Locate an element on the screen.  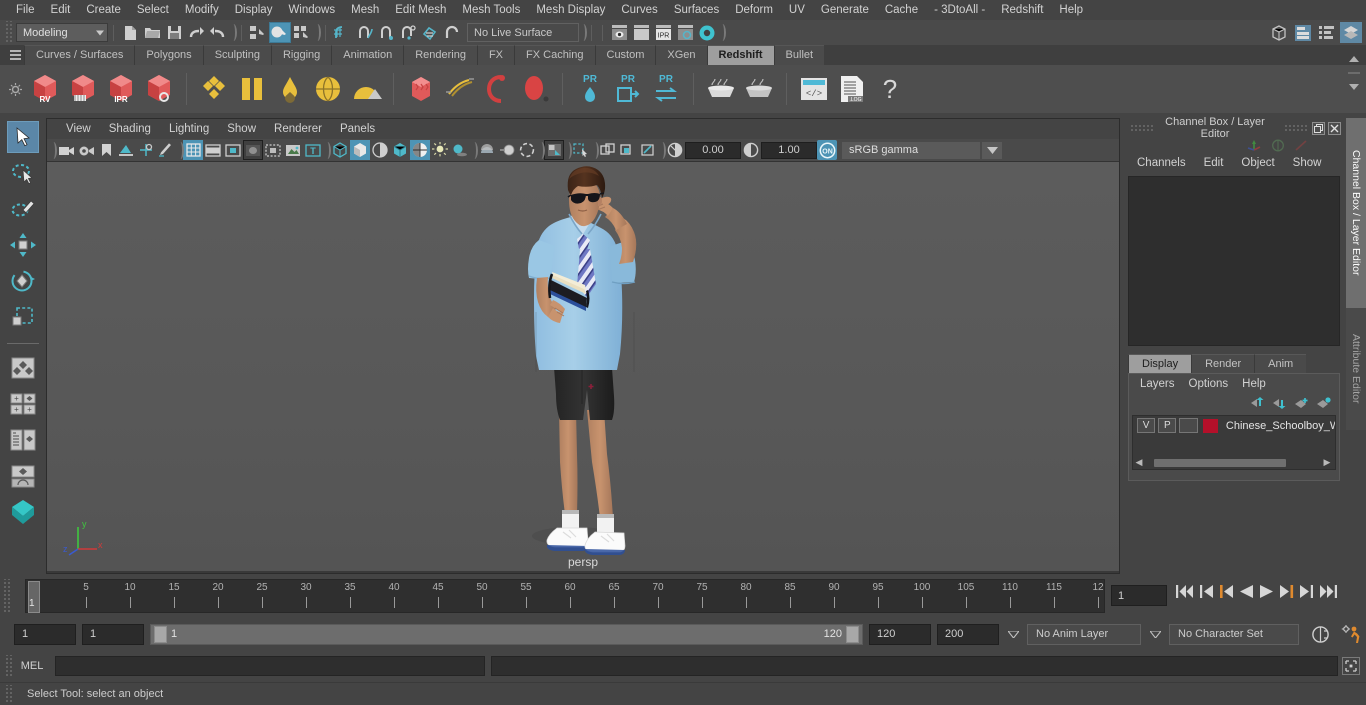
play-forwards-icon is located at coordinates (1266, 591).